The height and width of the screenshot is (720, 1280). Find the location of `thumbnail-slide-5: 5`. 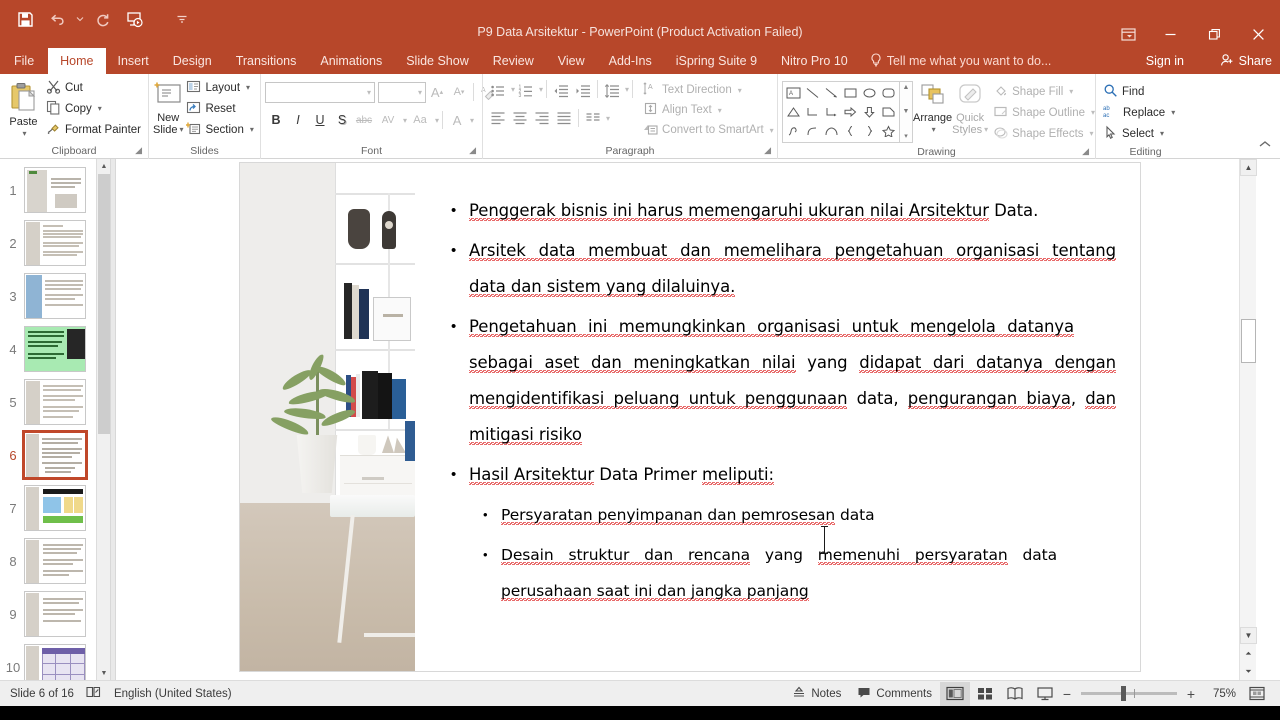

thumbnail-slide-5: 5 is located at coordinates (55, 402).